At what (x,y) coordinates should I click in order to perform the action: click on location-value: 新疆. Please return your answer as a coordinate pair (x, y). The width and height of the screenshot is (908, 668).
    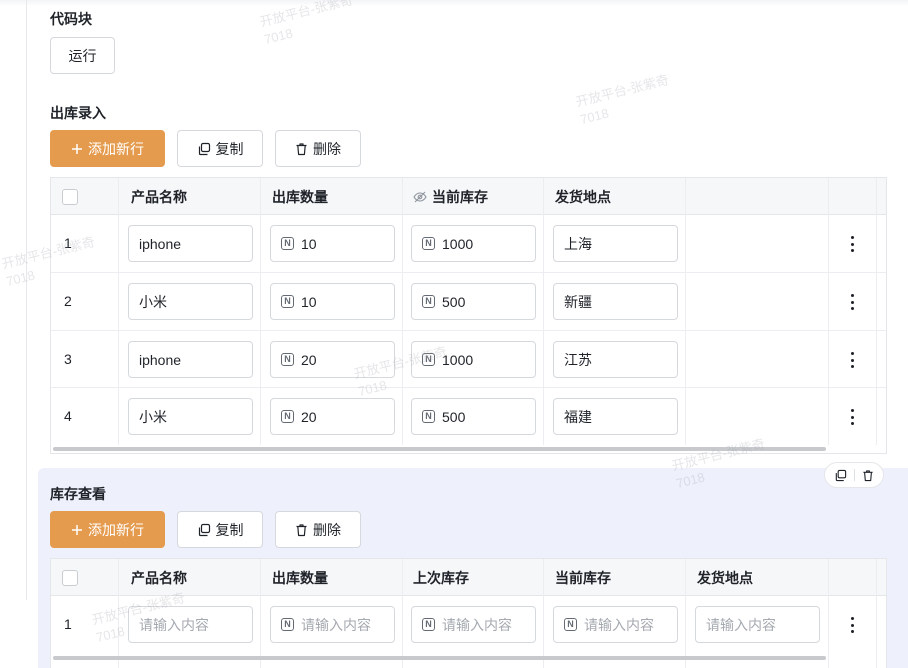
    Looking at the image, I should click on (578, 301).